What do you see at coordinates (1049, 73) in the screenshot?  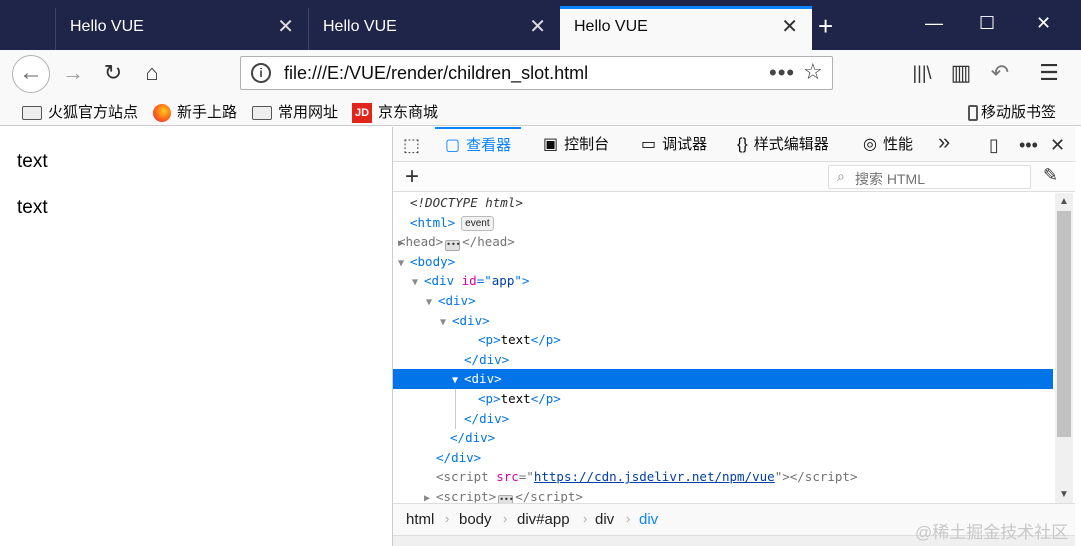 I see `menu-icon: ☰` at bounding box center [1049, 73].